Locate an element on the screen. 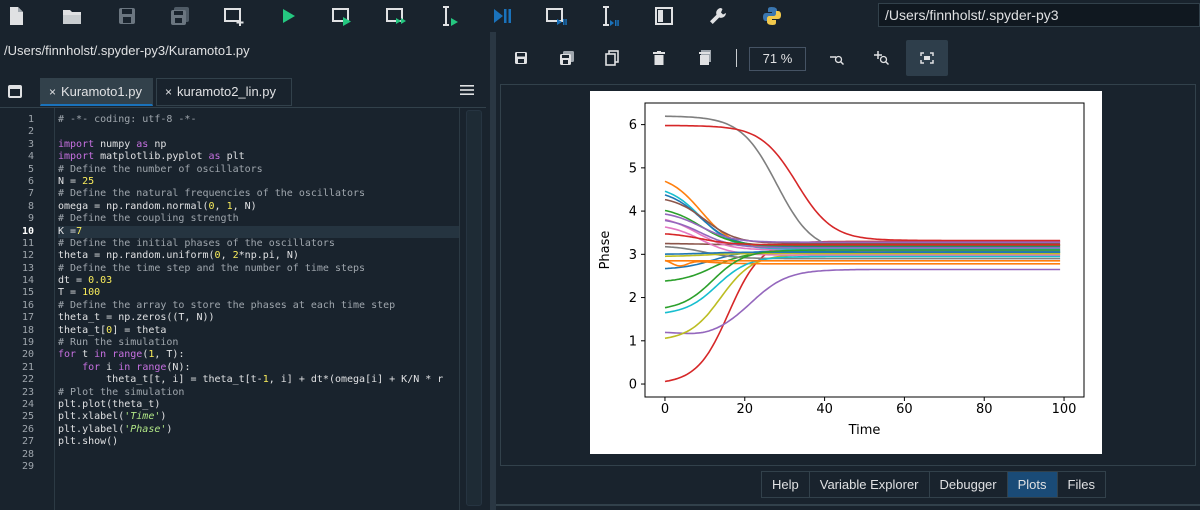 The height and width of the screenshot is (510, 1200). save-all-plots-icon is located at coordinates (567, 58).